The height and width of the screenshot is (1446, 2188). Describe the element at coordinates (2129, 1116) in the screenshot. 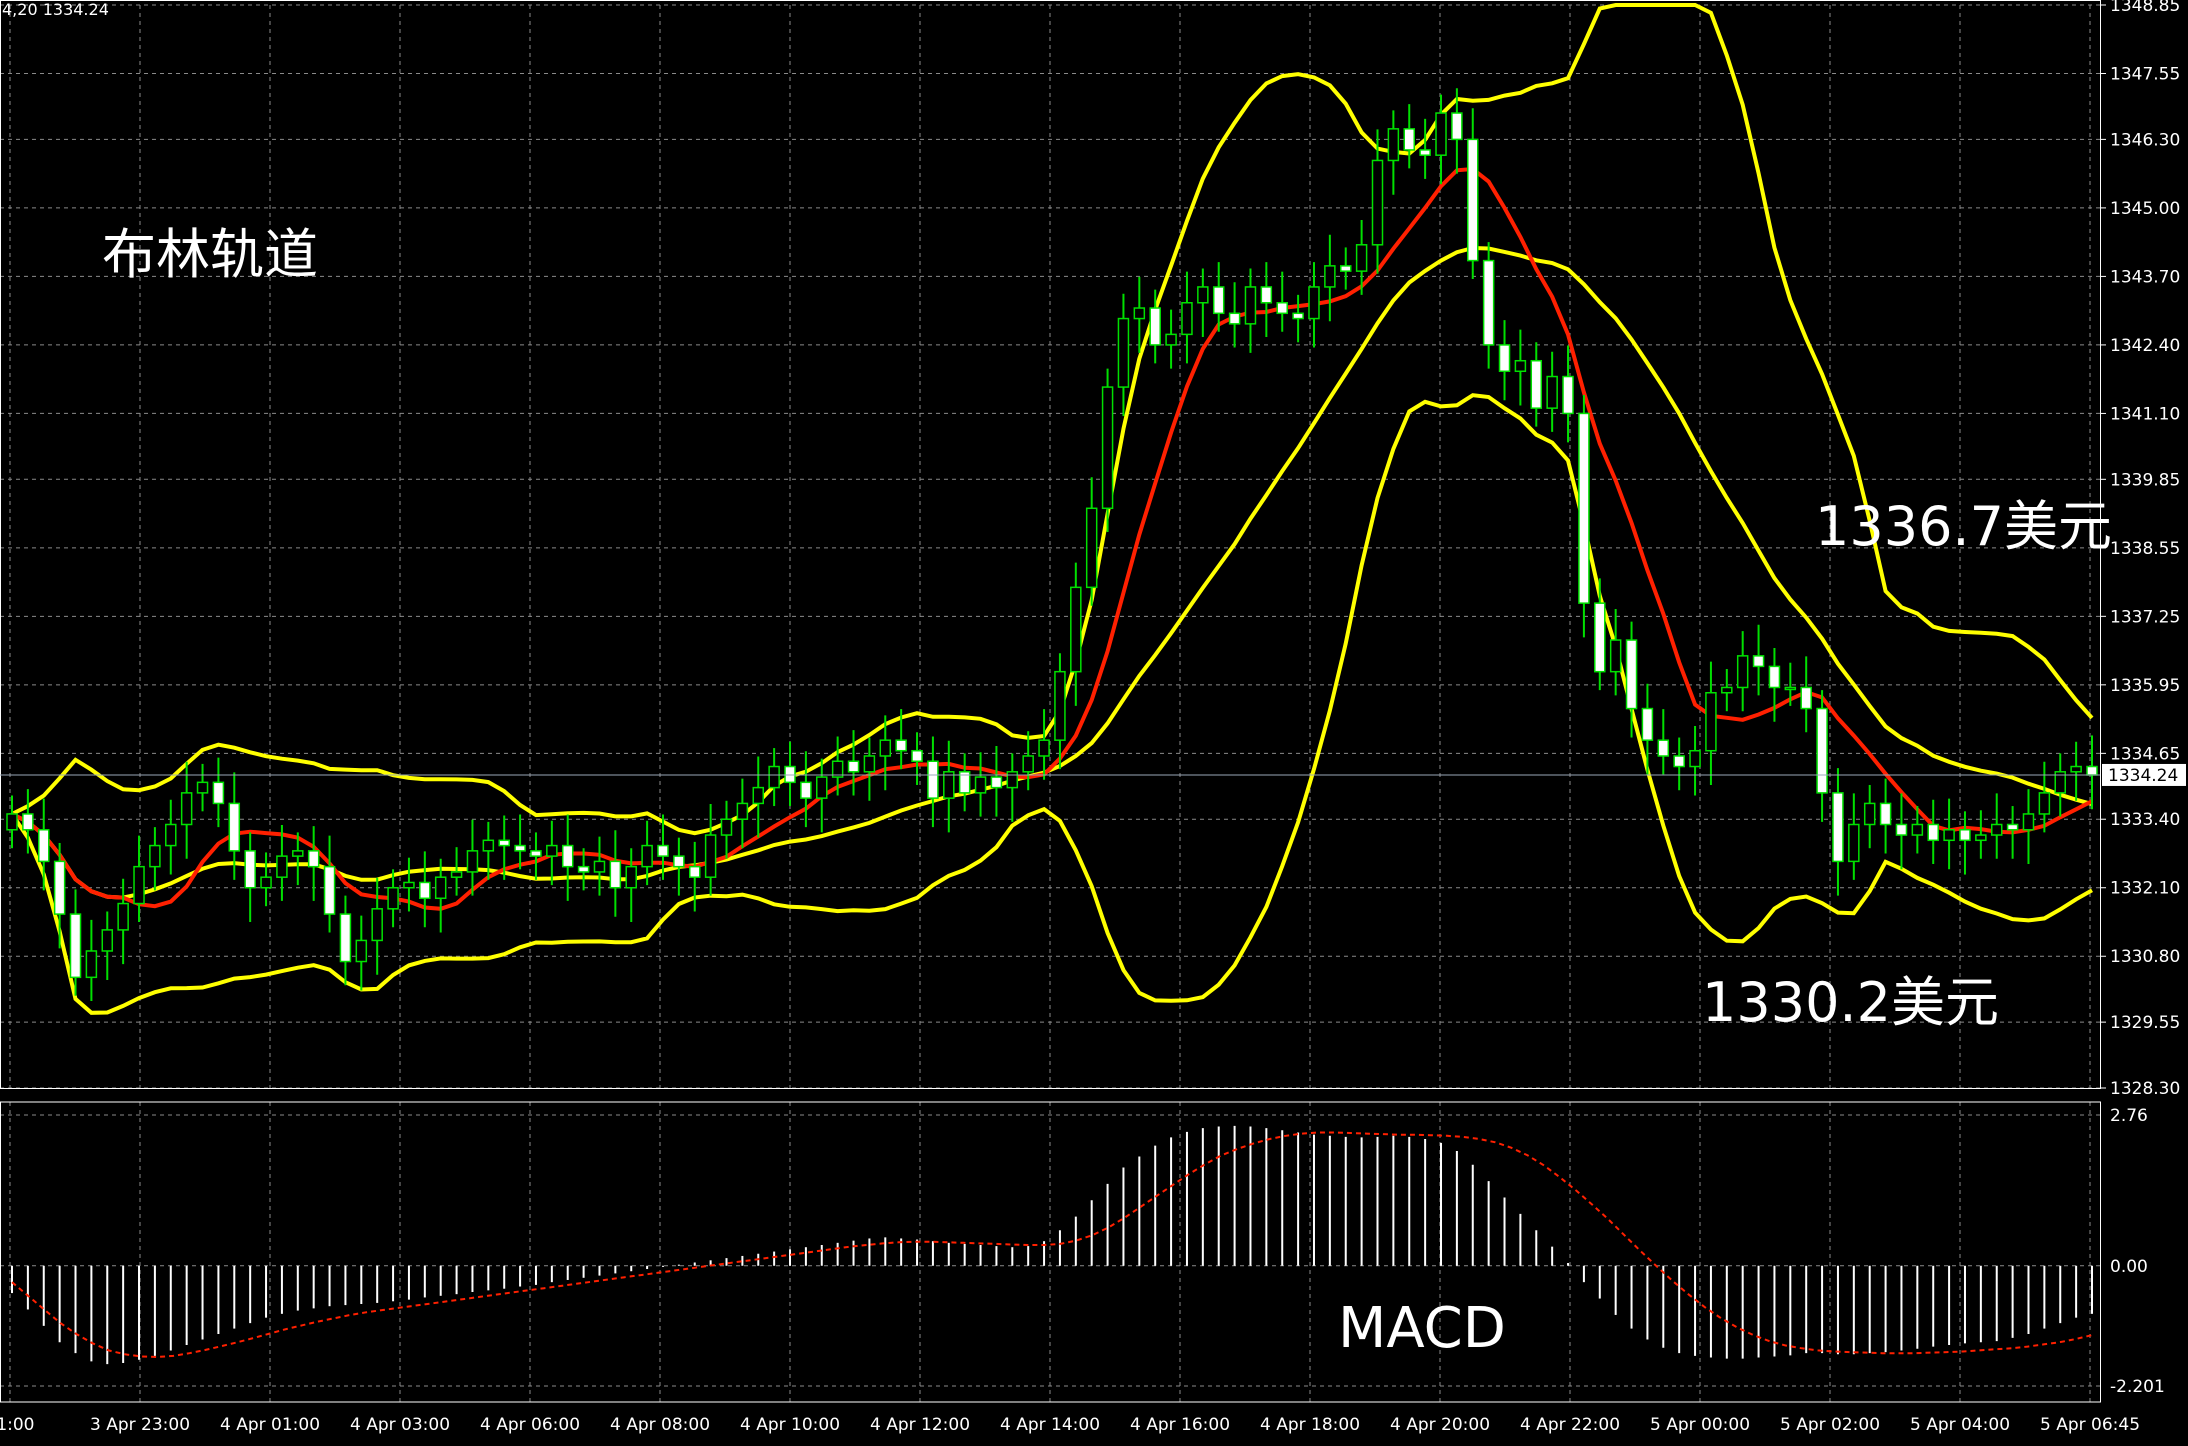

I see `macd-tick-label: 2.76` at that location.